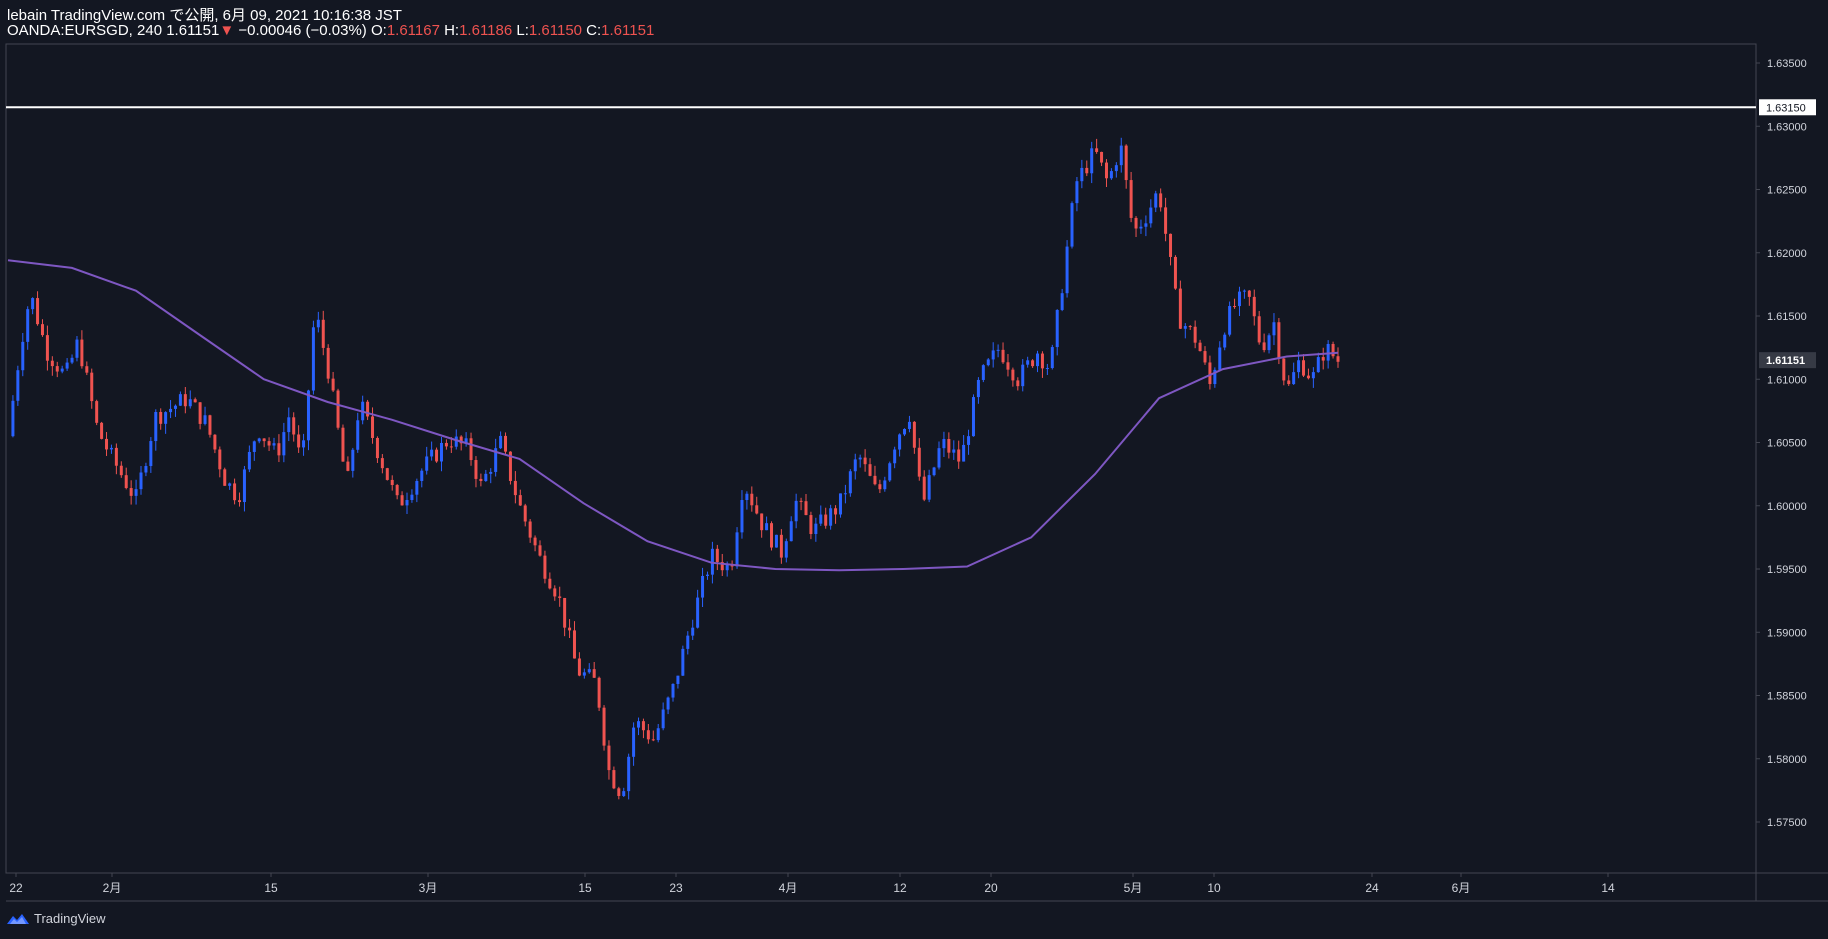 The width and height of the screenshot is (1828, 939). What do you see at coordinates (112, 888) in the screenshot?
I see `time-tick-label: 2月` at bounding box center [112, 888].